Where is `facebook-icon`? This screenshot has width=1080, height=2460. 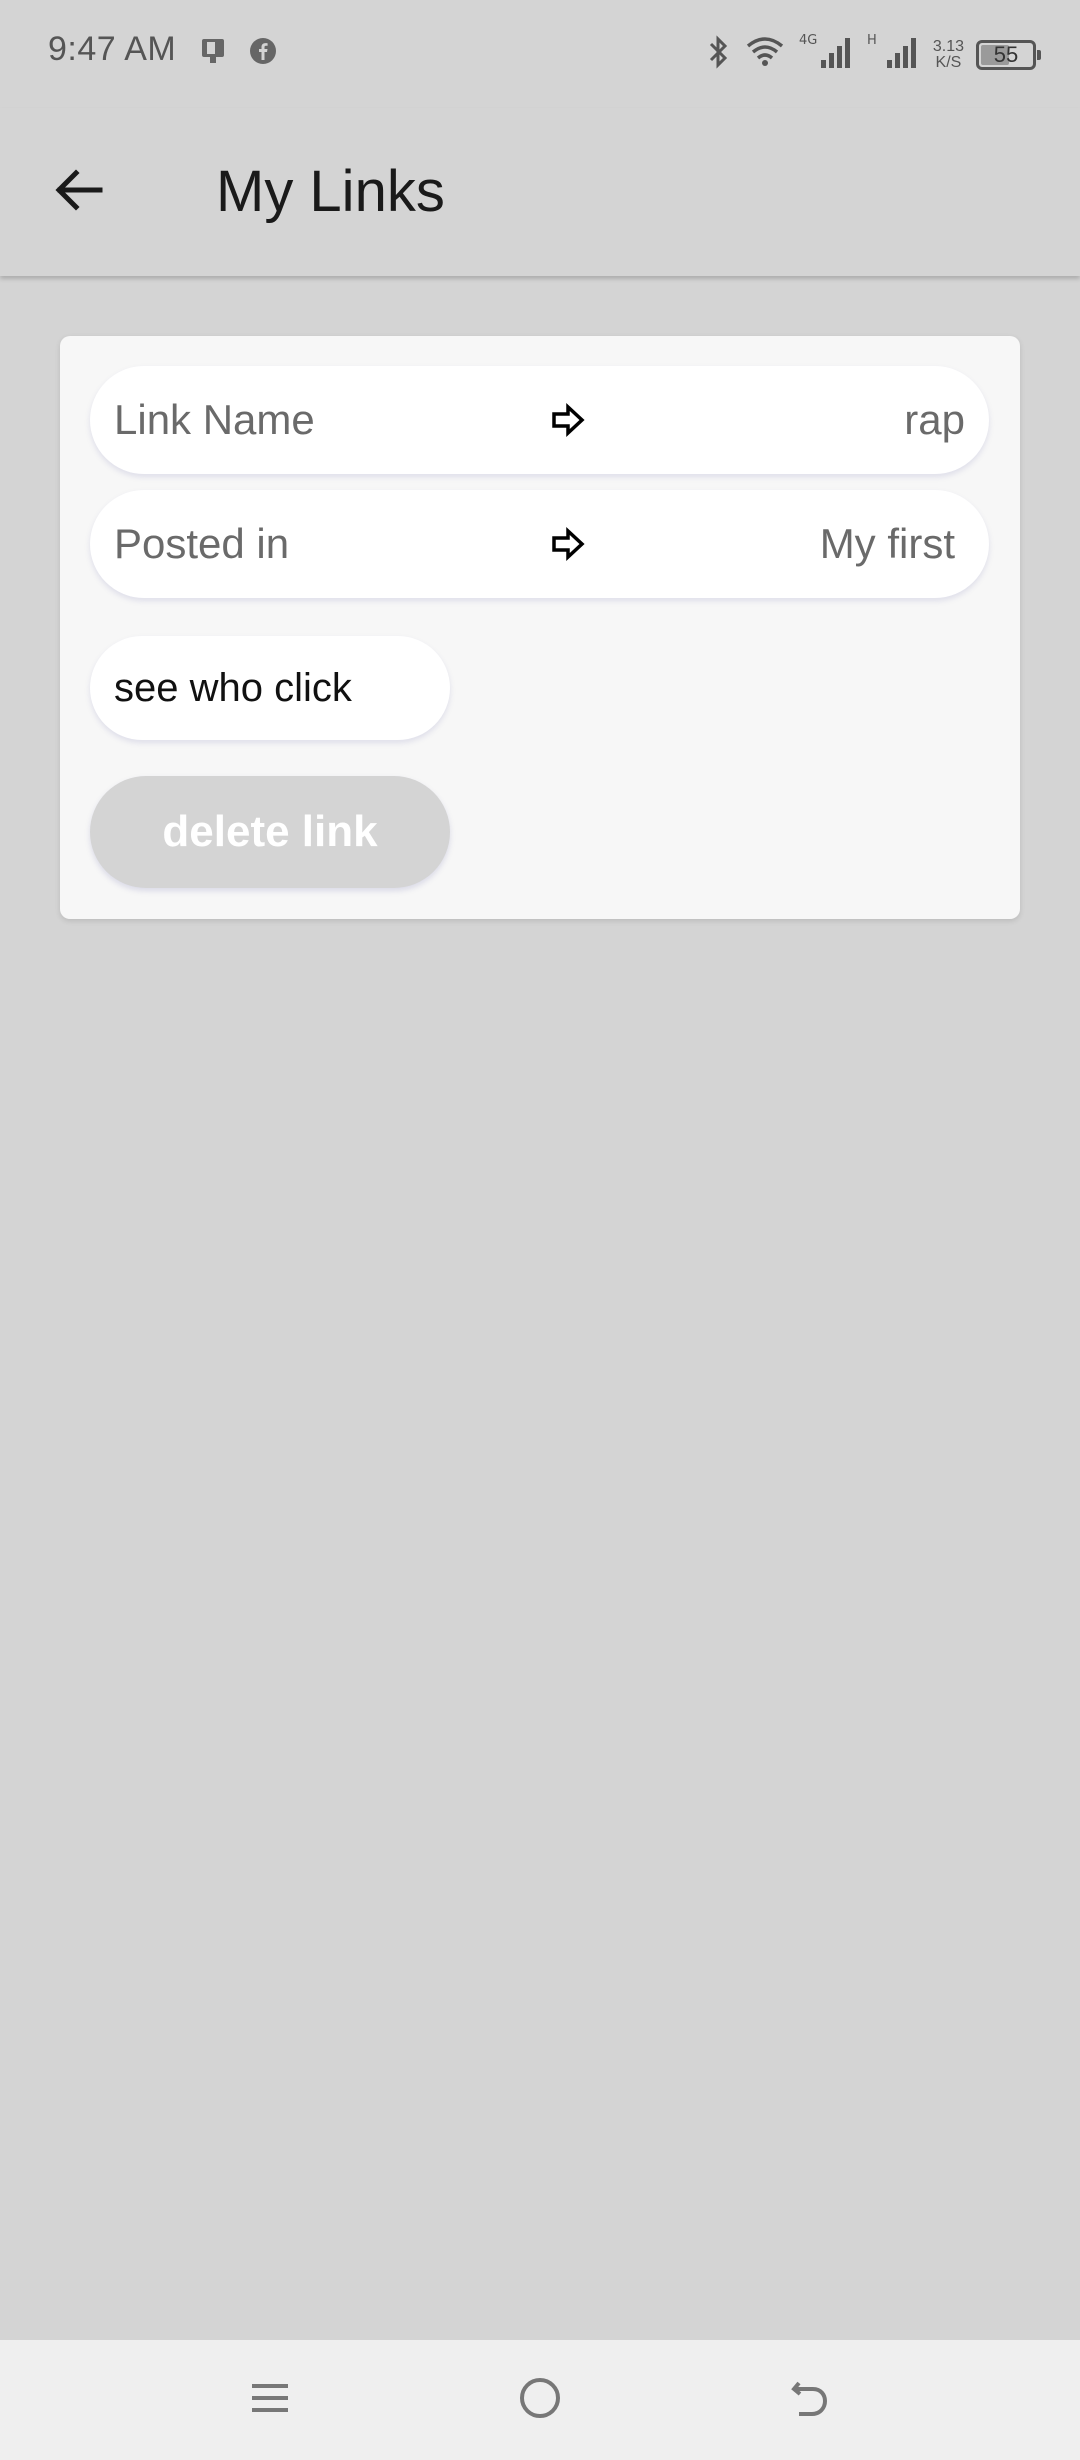
facebook-icon is located at coordinates (263, 53).